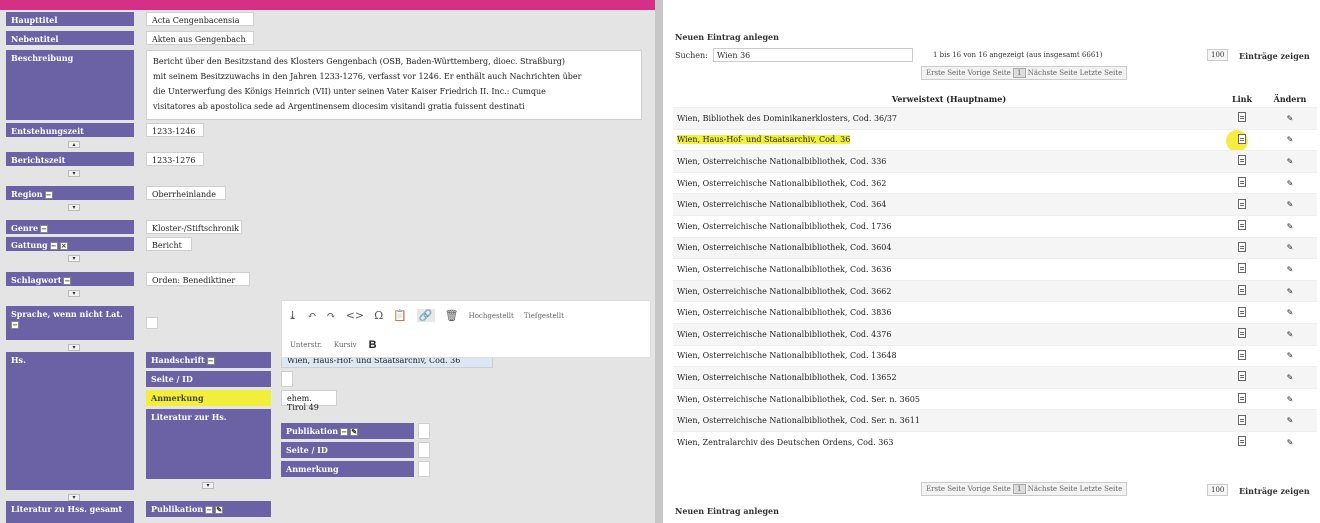 The height and width of the screenshot is (523, 1320). What do you see at coordinates (63, 246) in the screenshot?
I see `close-icon: ×` at bounding box center [63, 246].